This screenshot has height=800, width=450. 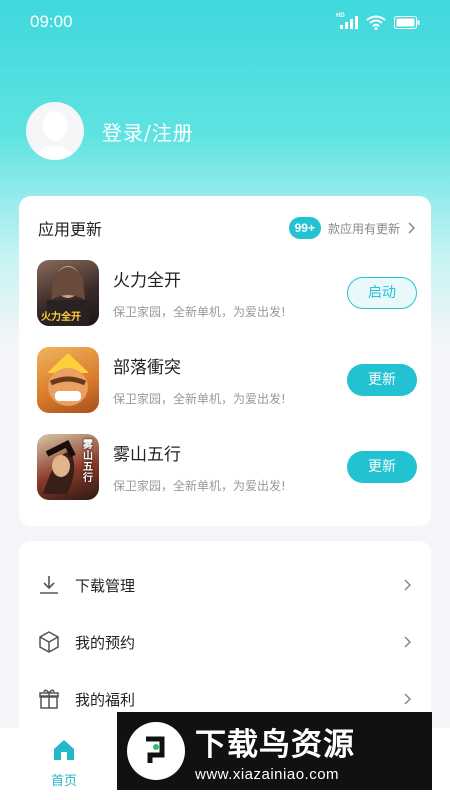 I want to click on battery-icon, so click(x=407, y=22).